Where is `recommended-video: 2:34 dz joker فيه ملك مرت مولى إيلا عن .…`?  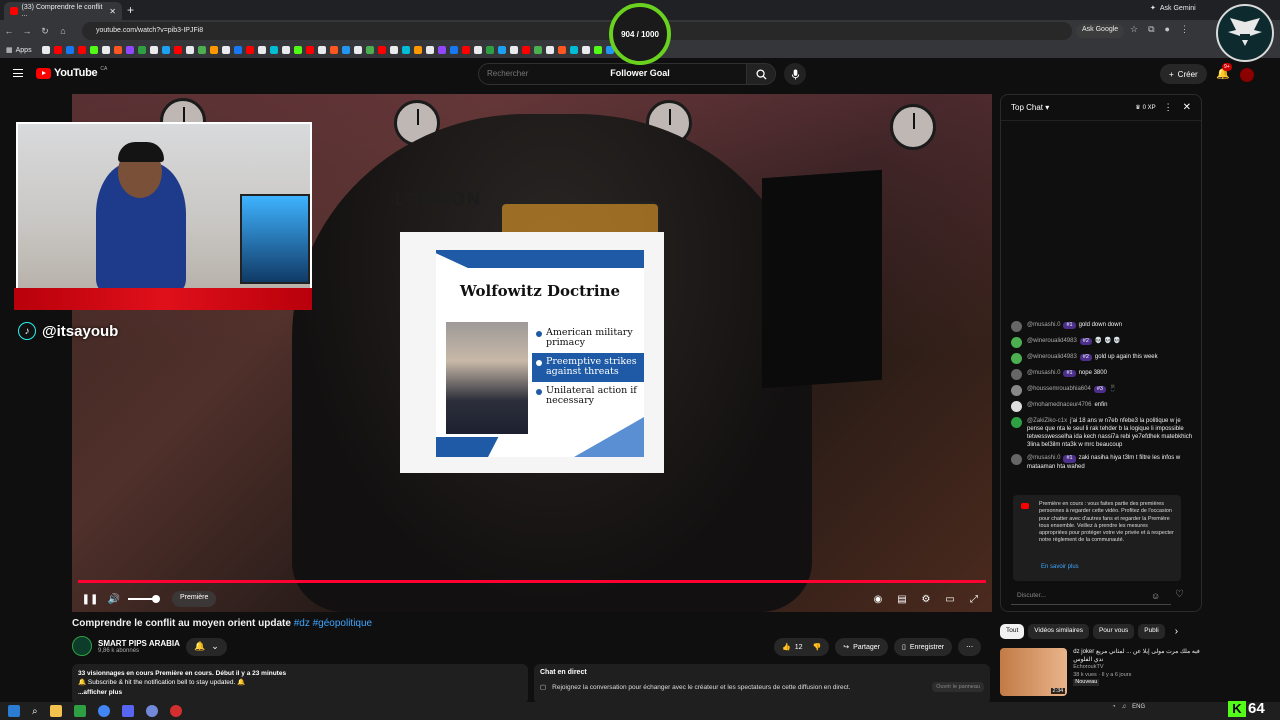
recommended-video: 2:34 dz joker فيه ملك مرت مولى إيلا عن .… is located at coordinates (1100, 674).